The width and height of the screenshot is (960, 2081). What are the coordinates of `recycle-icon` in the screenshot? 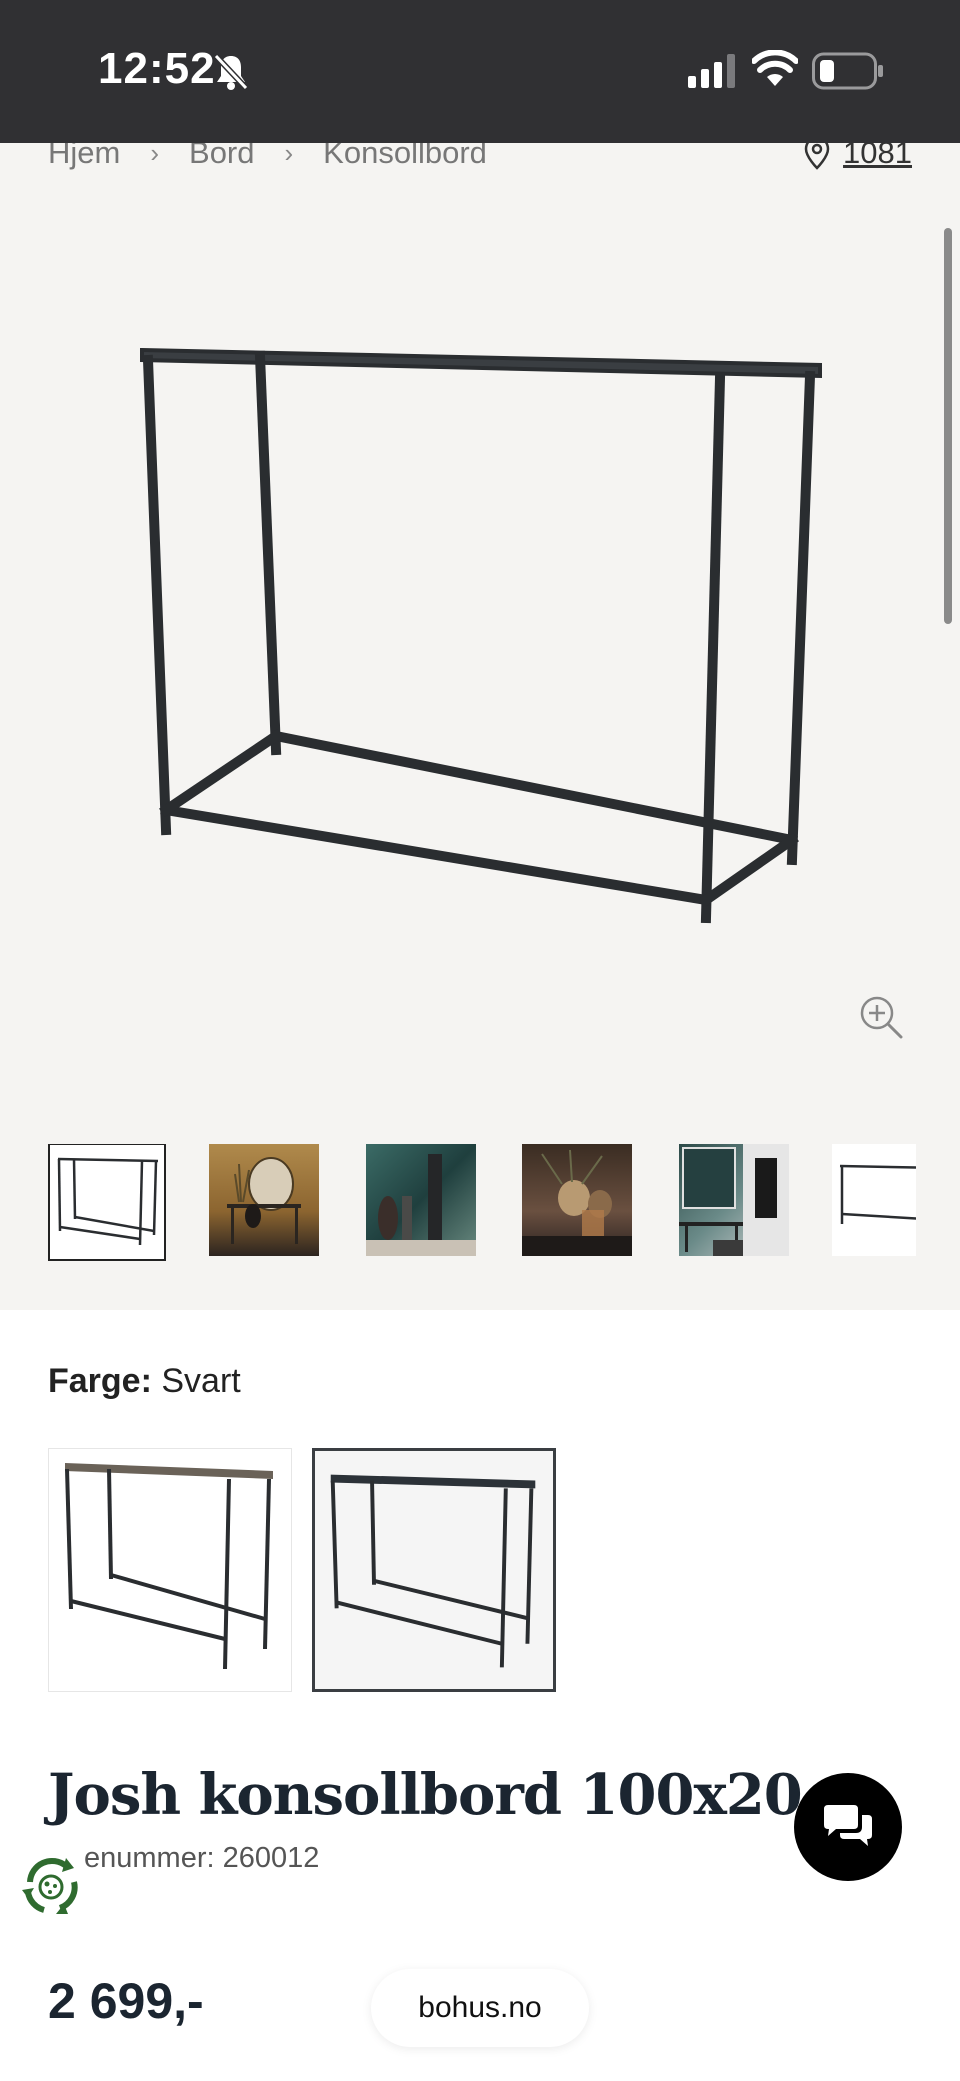 It's located at (51, 1887).